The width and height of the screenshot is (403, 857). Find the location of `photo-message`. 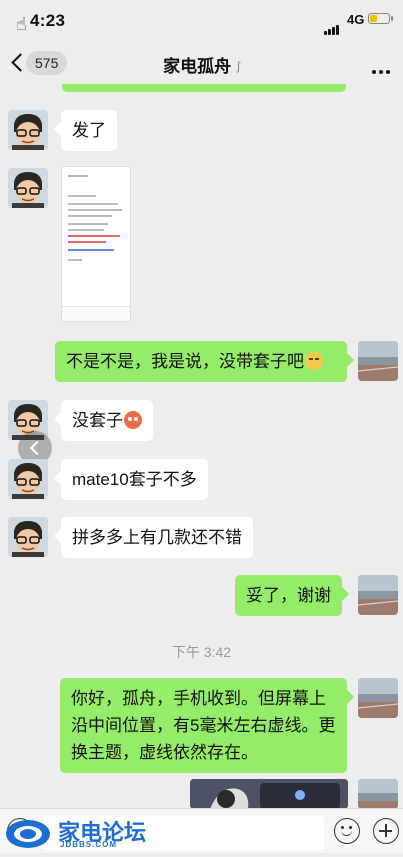

photo-message is located at coordinates (269, 794).